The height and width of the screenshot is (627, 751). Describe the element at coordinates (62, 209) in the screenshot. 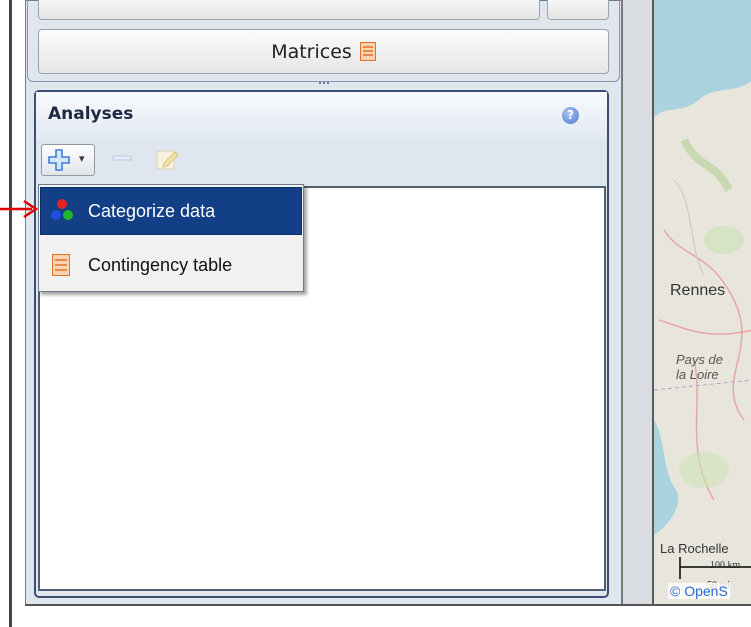

I see `categorize-icon` at that location.